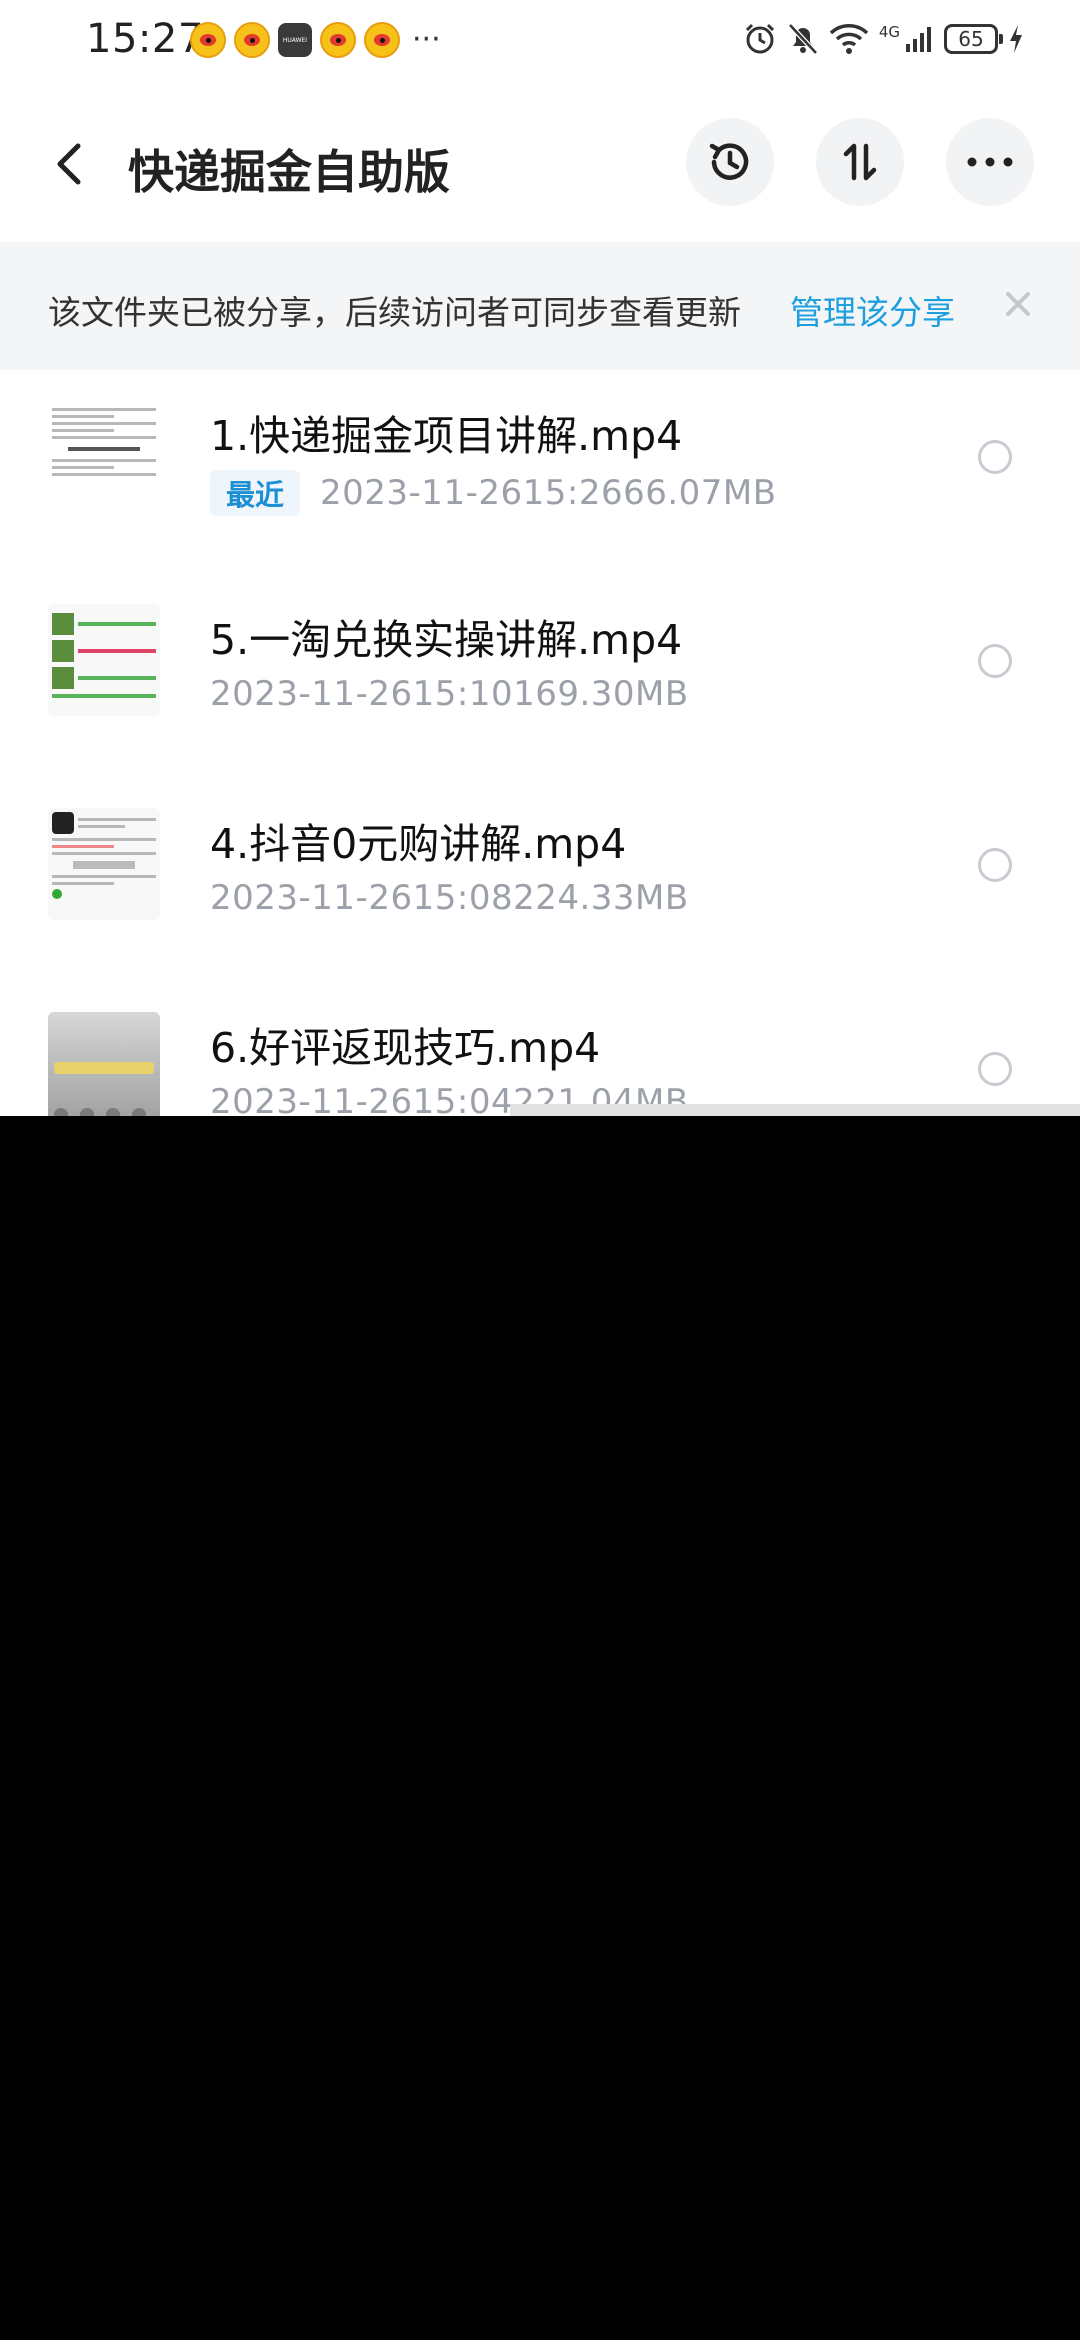  What do you see at coordinates (463, 898) in the screenshot?
I see `file-time: 15:08` at bounding box center [463, 898].